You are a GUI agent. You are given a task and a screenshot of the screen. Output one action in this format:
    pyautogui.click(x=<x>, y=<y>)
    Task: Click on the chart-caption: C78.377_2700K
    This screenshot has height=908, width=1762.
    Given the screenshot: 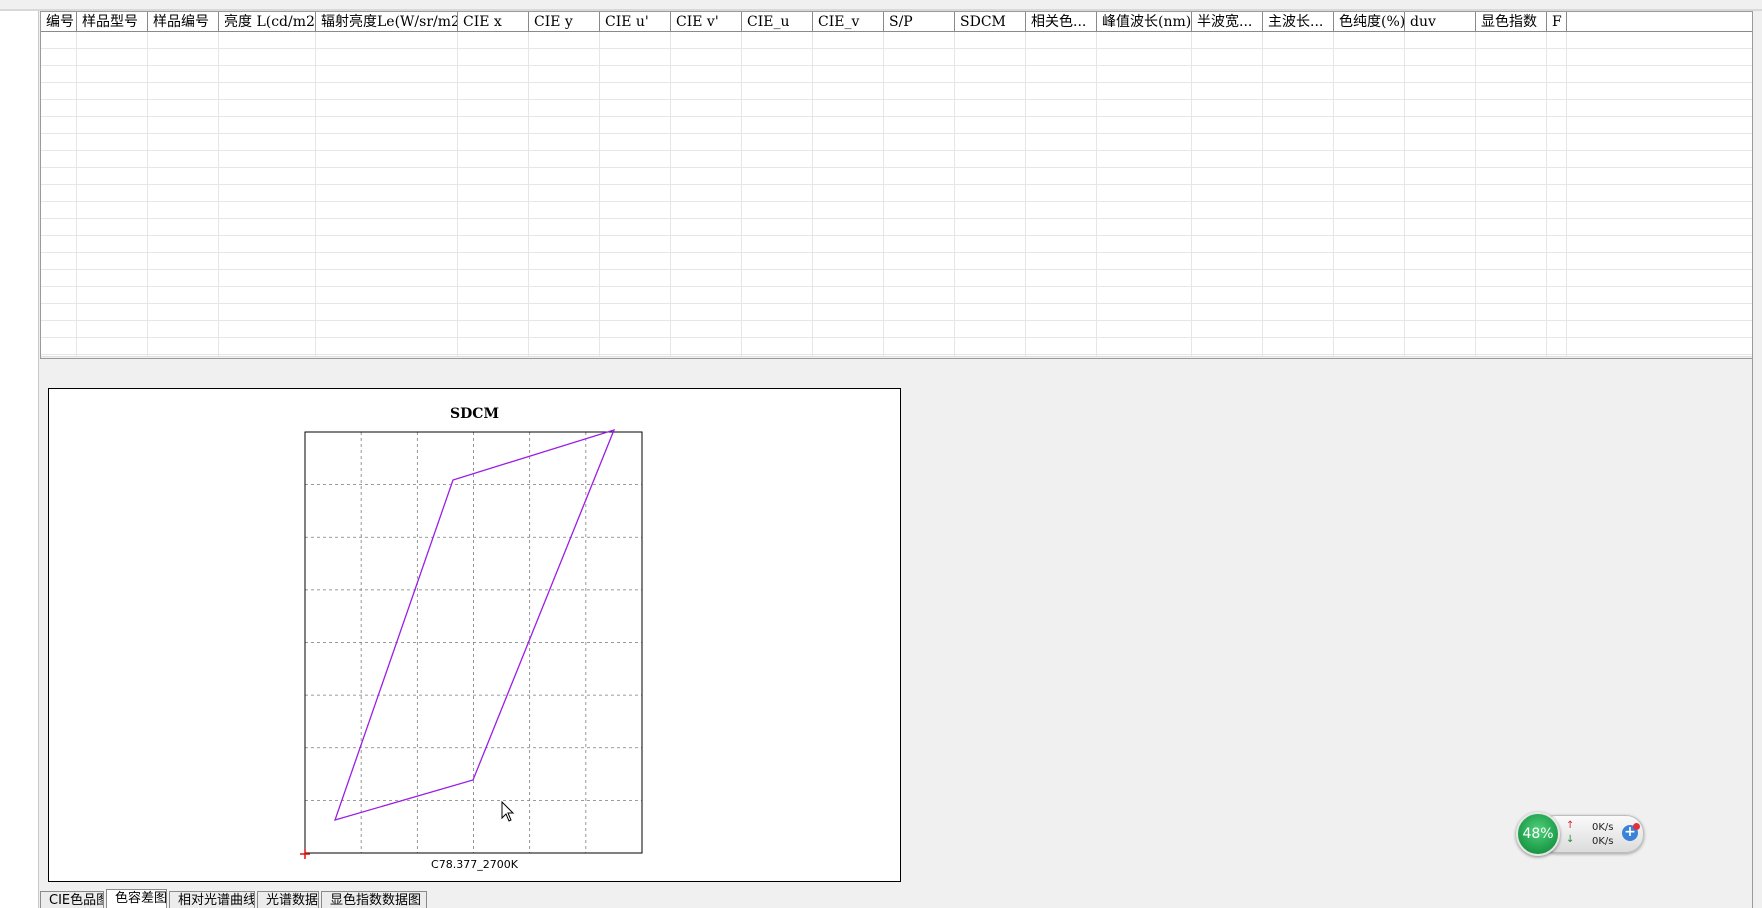 What is the action you would take?
    pyautogui.click(x=474, y=864)
    